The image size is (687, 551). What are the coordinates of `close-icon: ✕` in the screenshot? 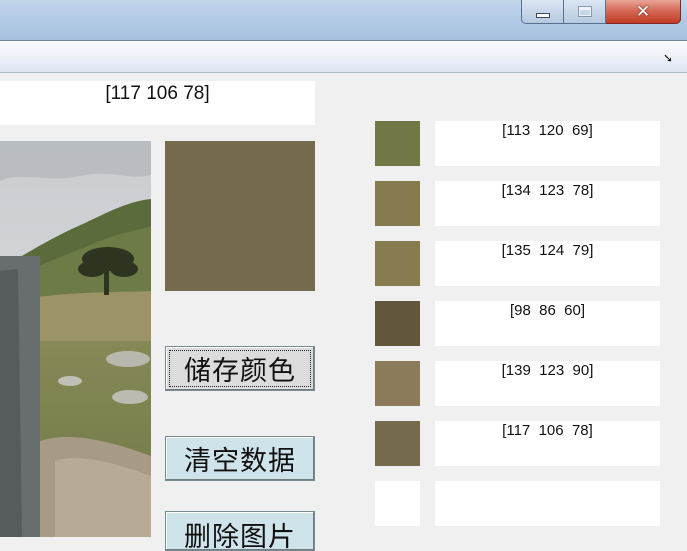 It's located at (643, 11).